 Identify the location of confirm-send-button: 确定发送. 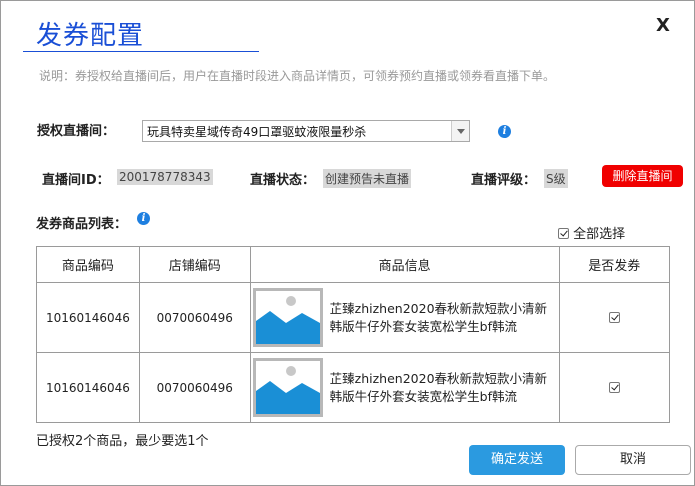
(517, 460).